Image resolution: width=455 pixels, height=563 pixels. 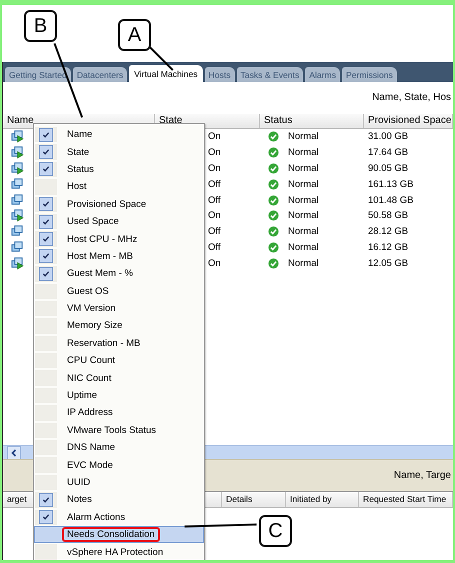 What do you see at coordinates (119, 535) in the screenshot?
I see `menu-item: Needs Consolidation` at bounding box center [119, 535].